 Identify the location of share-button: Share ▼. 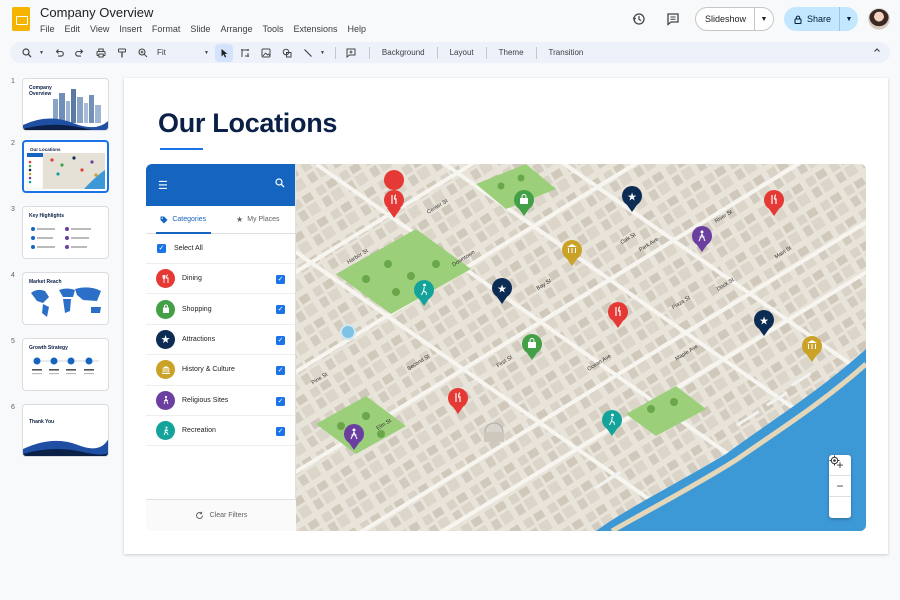
(820, 19).